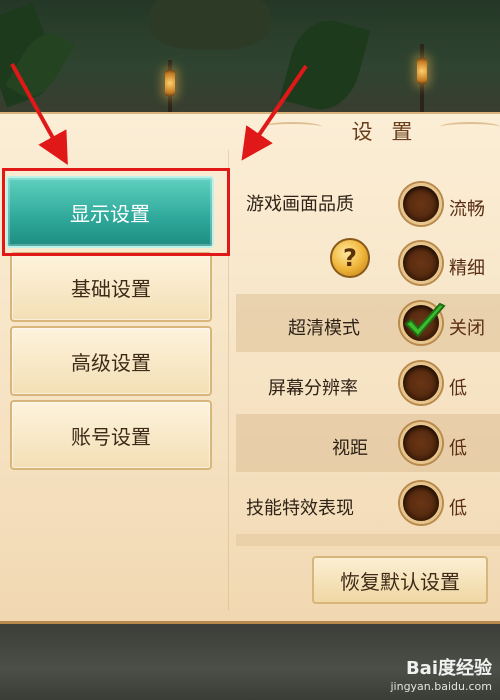  What do you see at coordinates (385, 132) in the screenshot?
I see `panel-title: 设 置` at bounding box center [385, 132].